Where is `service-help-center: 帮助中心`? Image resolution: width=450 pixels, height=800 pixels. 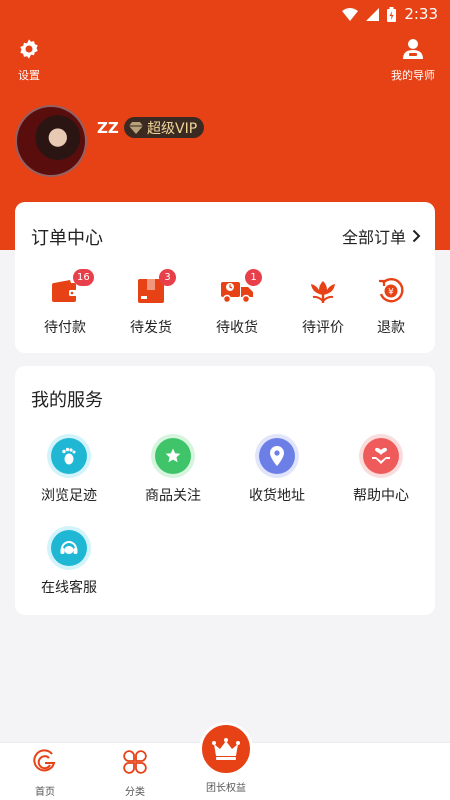
service-help-center: 帮助中心 is located at coordinates (381, 469).